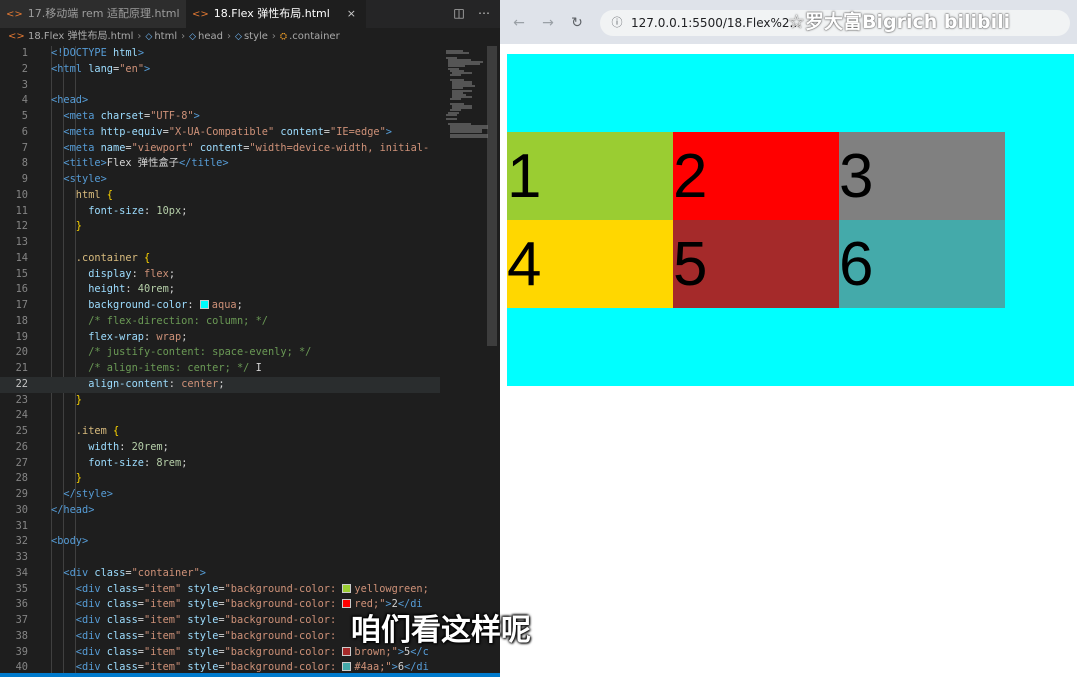 Image resolution: width=1077 pixels, height=677 pixels. I want to click on code-line: 8 <title>Flex 弹性盒子</title>, so click(220, 164).